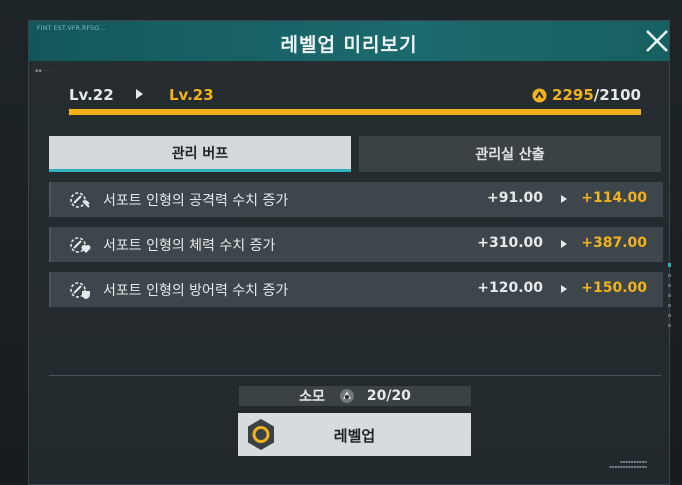  I want to click on exp-progress-bar, so click(355, 112).